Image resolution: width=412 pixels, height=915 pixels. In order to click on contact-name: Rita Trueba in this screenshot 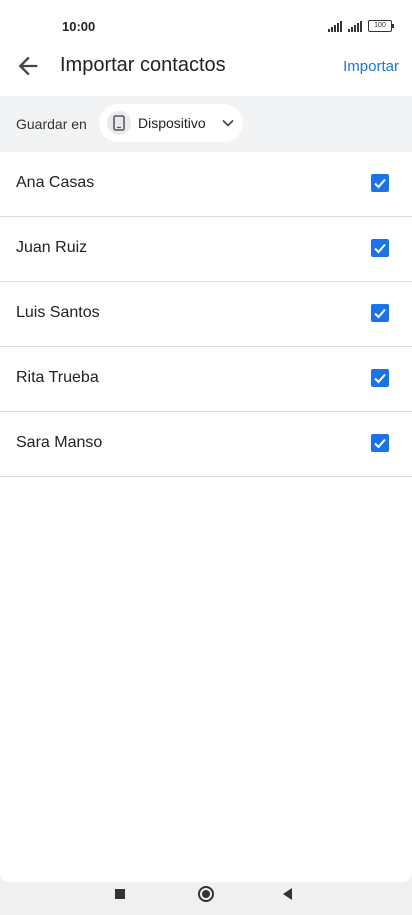, I will do `click(57, 377)`.